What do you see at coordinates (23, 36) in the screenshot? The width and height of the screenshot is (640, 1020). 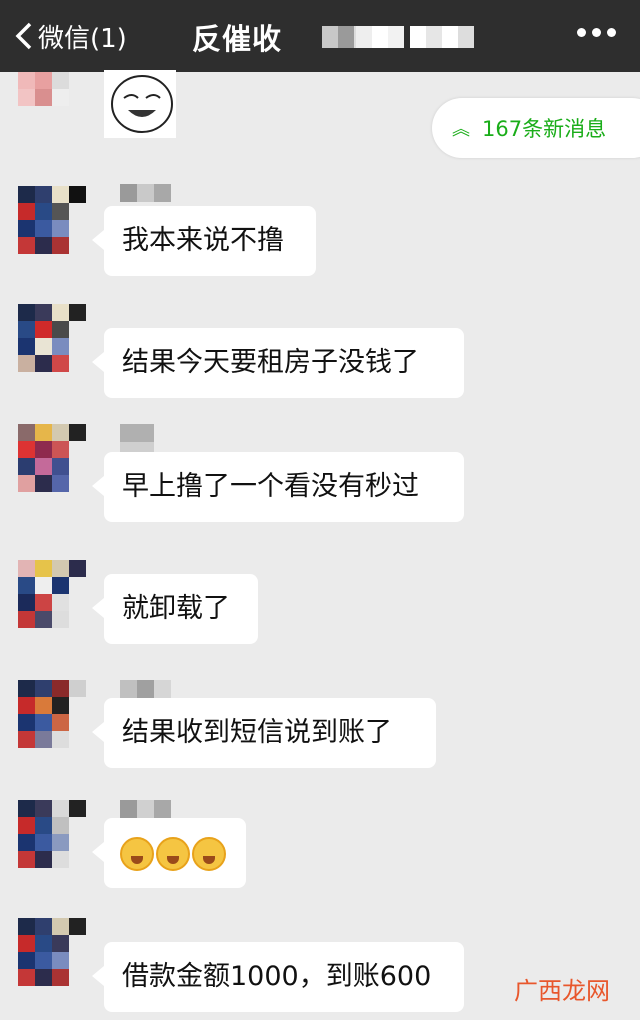 I see `chevron-left-icon` at bounding box center [23, 36].